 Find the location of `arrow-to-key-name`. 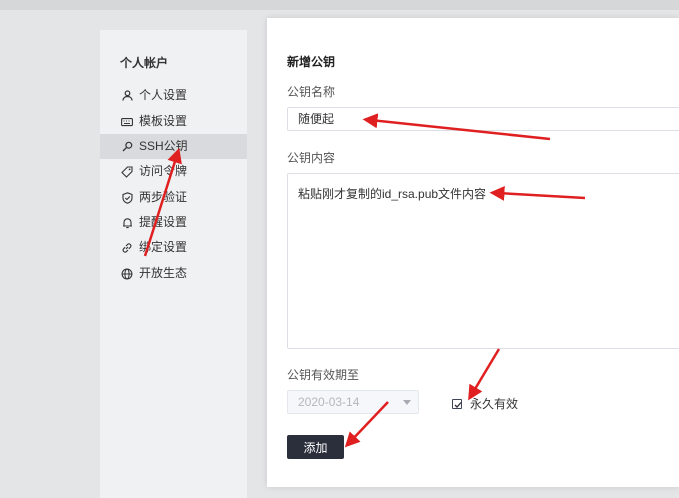

arrow-to-key-name is located at coordinates (456, 127).